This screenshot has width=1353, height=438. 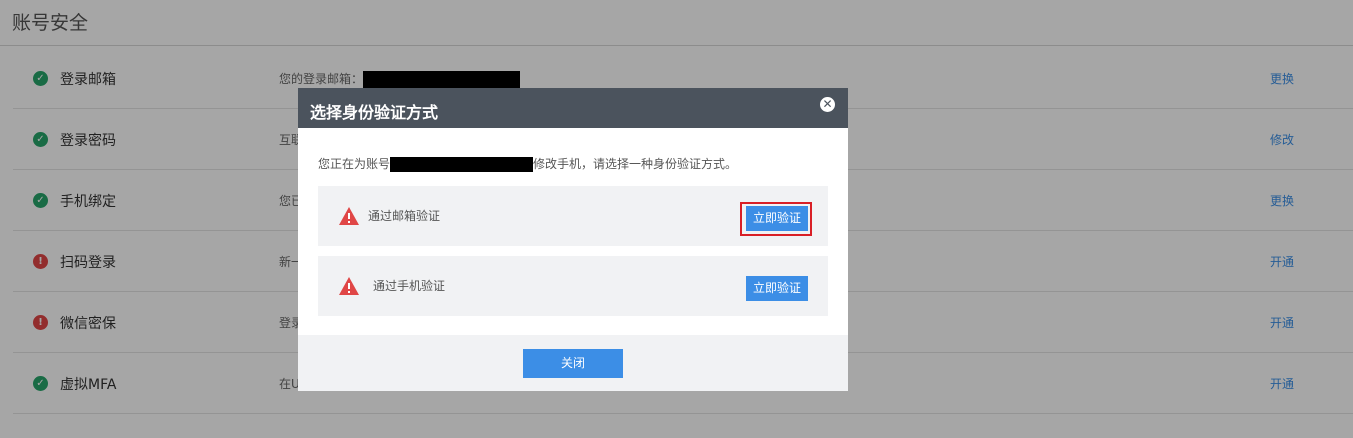 I want to click on redacted-account, so click(x=462, y=164).